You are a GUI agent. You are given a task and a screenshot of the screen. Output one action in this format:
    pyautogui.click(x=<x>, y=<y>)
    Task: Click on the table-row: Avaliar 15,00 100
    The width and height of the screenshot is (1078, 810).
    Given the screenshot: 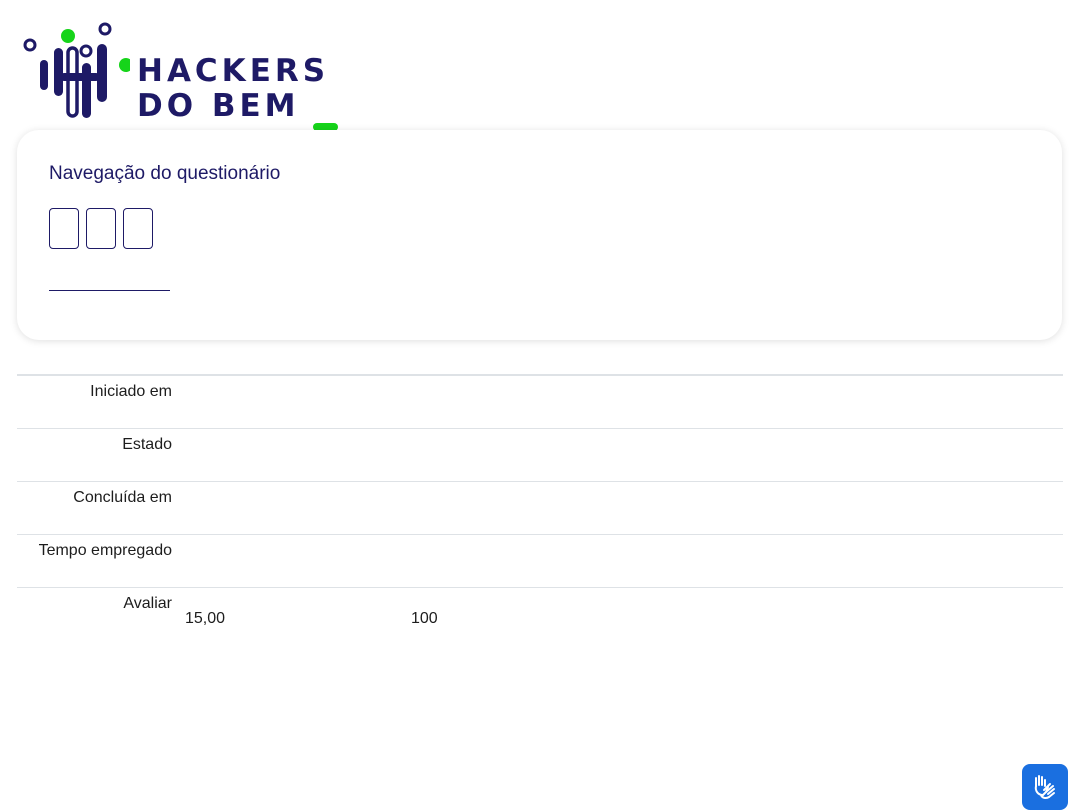 What is the action you would take?
    pyautogui.click(x=540, y=613)
    